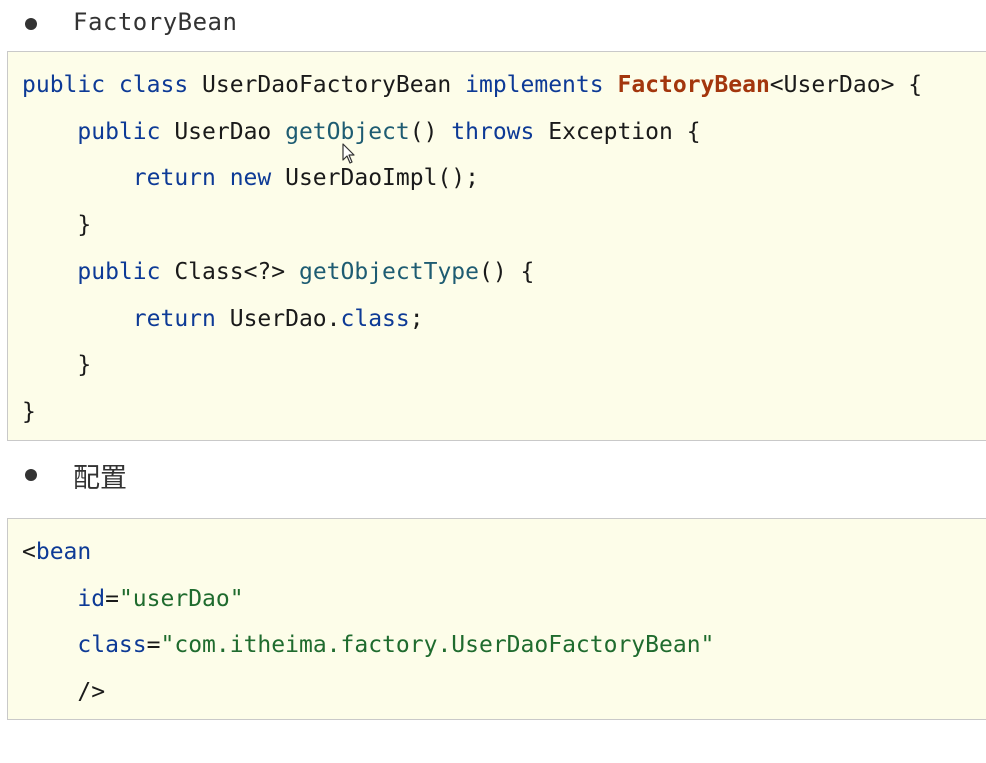 The height and width of the screenshot is (763, 986). I want to click on code-line: id="userDao", so click(133, 599).